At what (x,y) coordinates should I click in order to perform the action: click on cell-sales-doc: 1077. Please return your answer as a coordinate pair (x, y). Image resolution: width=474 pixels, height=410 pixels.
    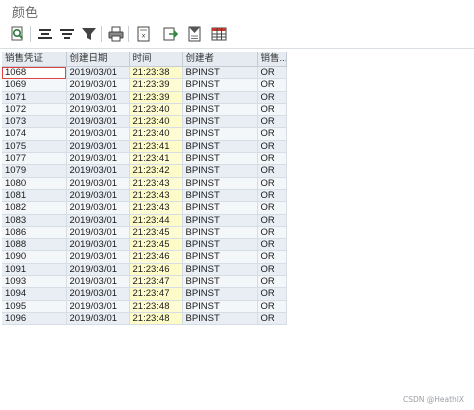
    Looking at the image, I should click on (34, 159).